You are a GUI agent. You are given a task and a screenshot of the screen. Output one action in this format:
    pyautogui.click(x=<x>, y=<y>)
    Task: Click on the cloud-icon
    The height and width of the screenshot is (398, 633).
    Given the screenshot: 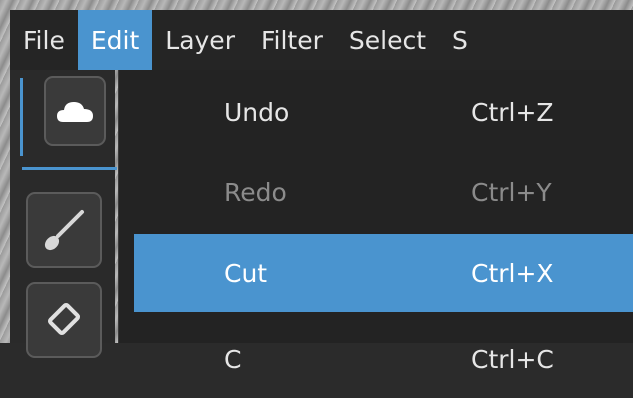 What is the action you would take?
    pyautogui.click(x=75, y=111)
    